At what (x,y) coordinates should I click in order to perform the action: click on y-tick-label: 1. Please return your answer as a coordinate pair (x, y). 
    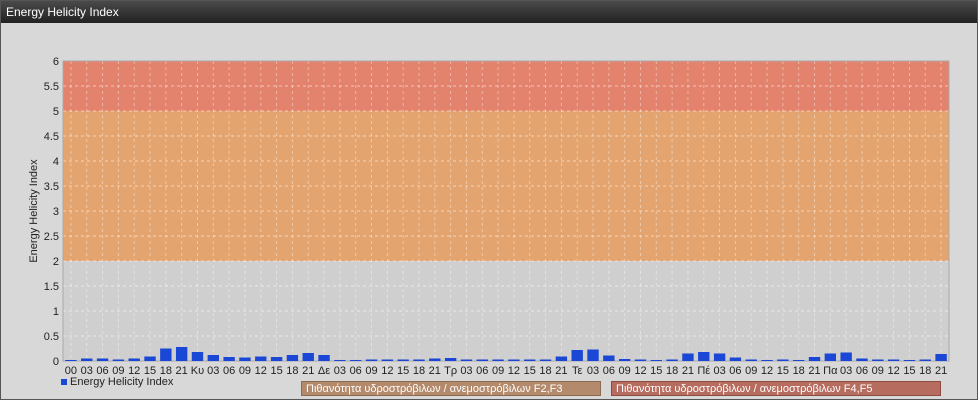
    Looking at the image, I should click on (56, 312).